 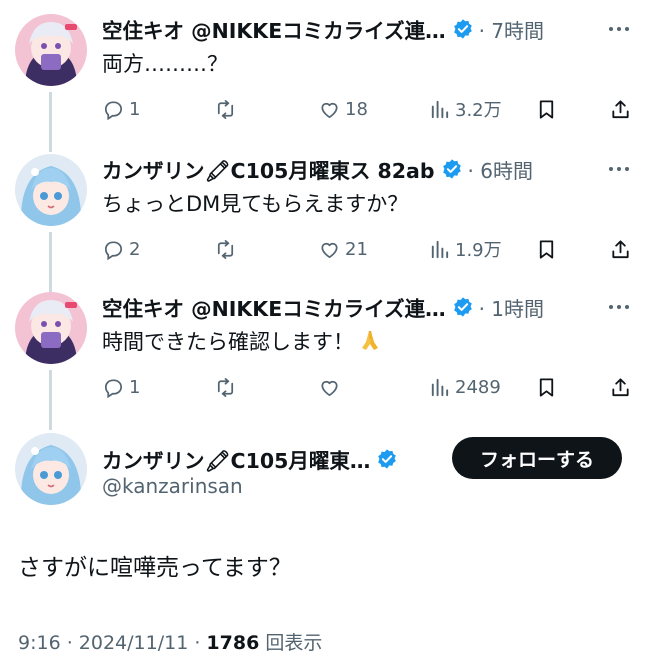 I want to click on follow-button: フォローする, so click(x=537, y=458).